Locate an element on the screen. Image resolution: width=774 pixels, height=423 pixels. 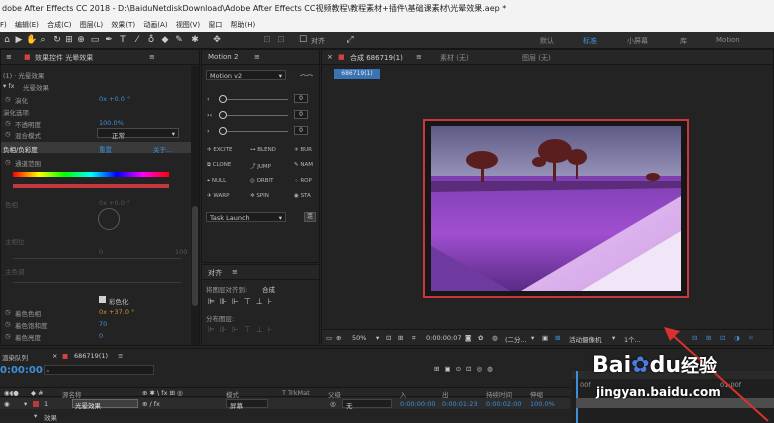
warp-button: ✈ WARP is located at coordinates (218, 196).